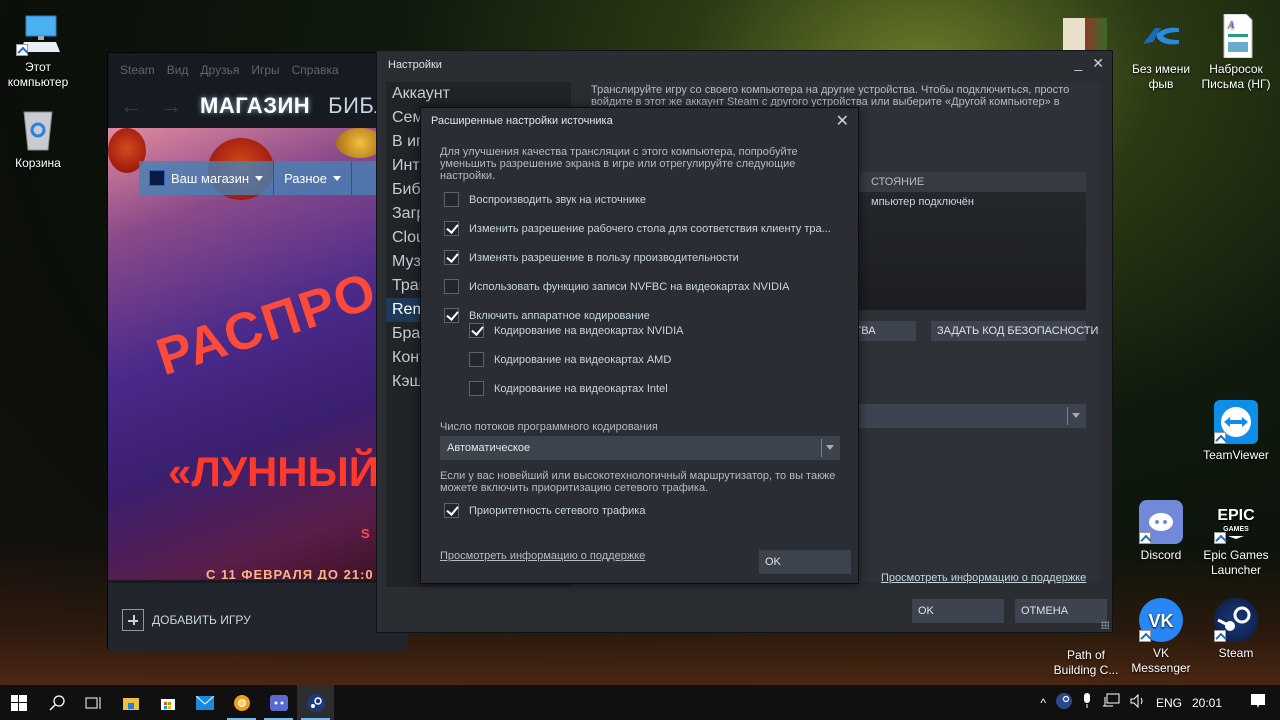 The image size is (1280, 720). I want to click on sidebar-item-account: Аккаунт, so click(478, 94).